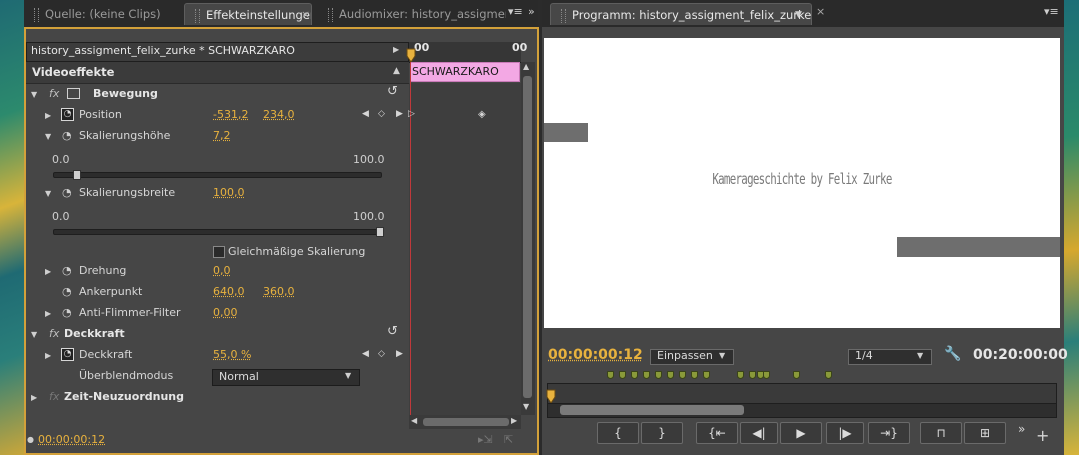 The width and height of the screenshot is (1079, 455). What do you see at coordinates (802, 410) in the screenshot?
I see `zoom-scrollbar` at bounding box center [802, 410].